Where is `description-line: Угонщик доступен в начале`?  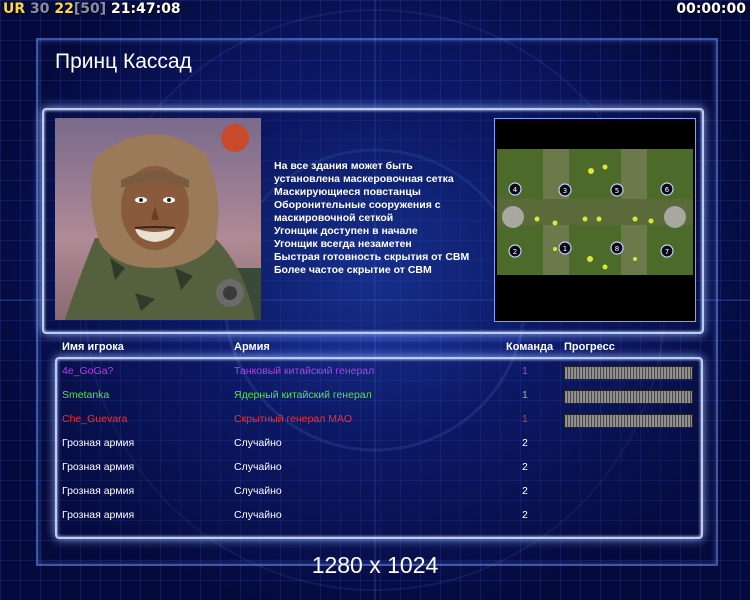
description-line: Угонщик доступен в начале is located at coordinates (346, 231).